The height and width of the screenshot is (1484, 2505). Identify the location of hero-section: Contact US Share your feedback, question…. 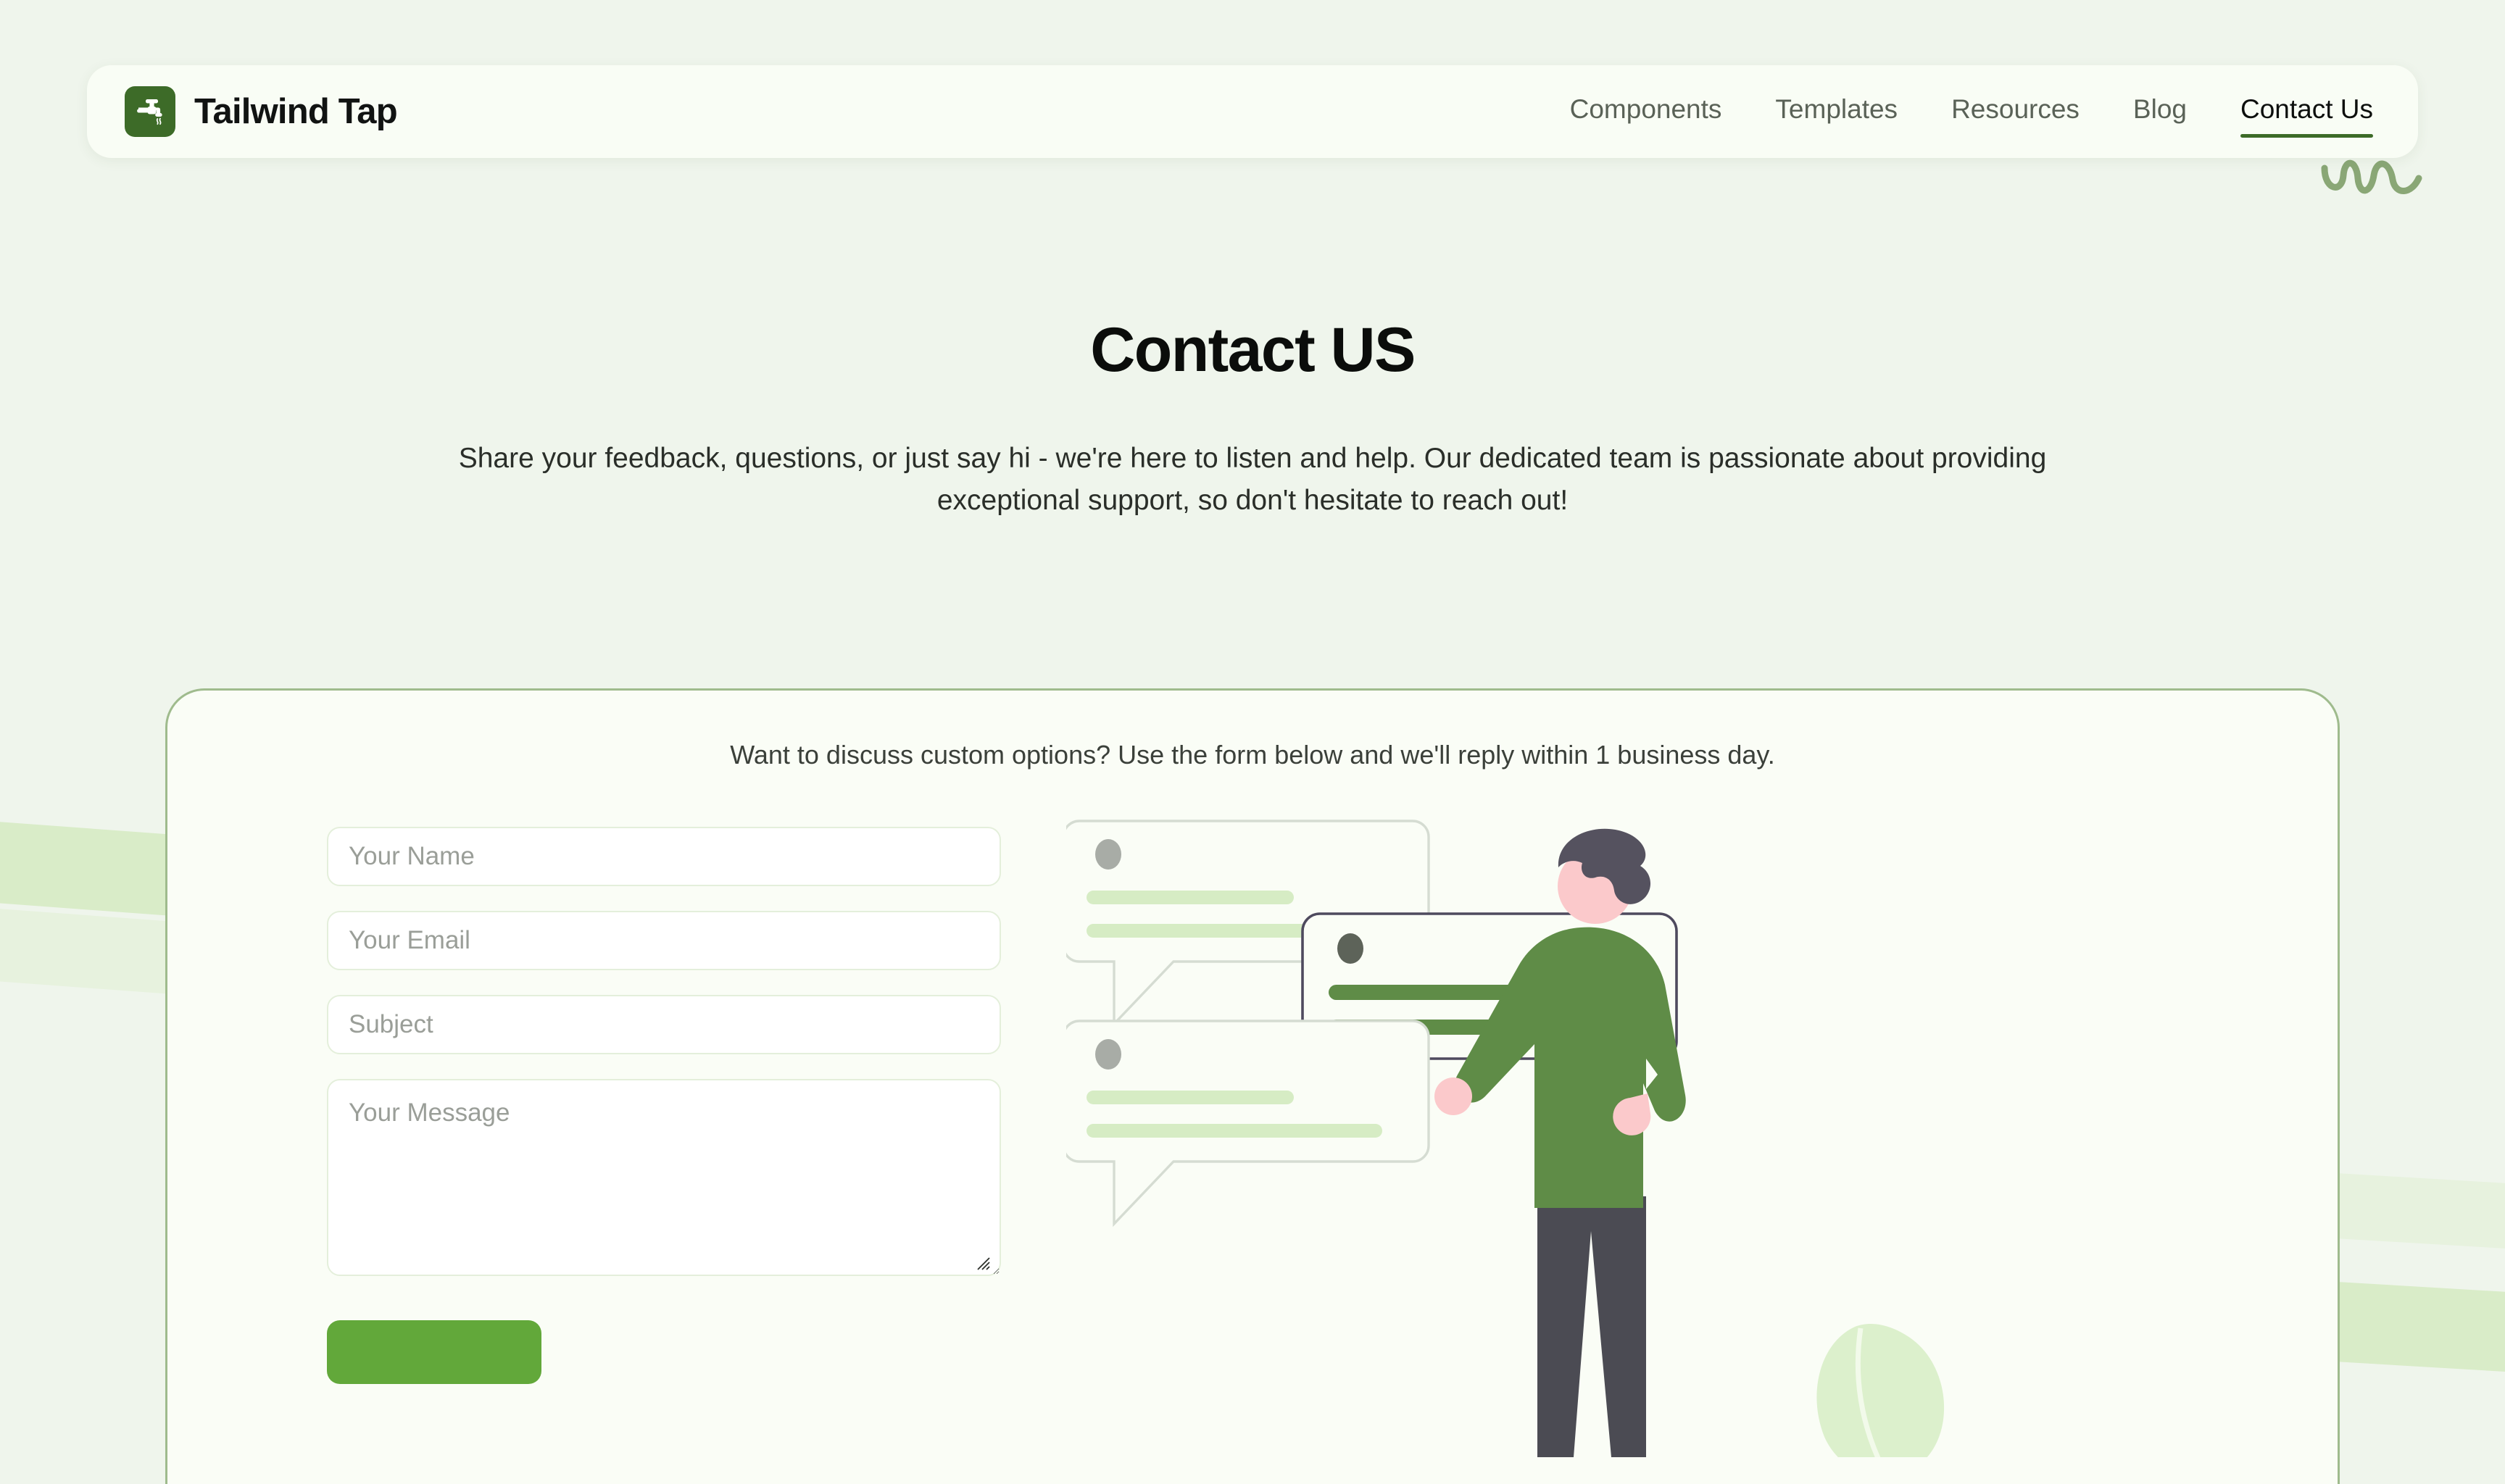
(1252, 420).